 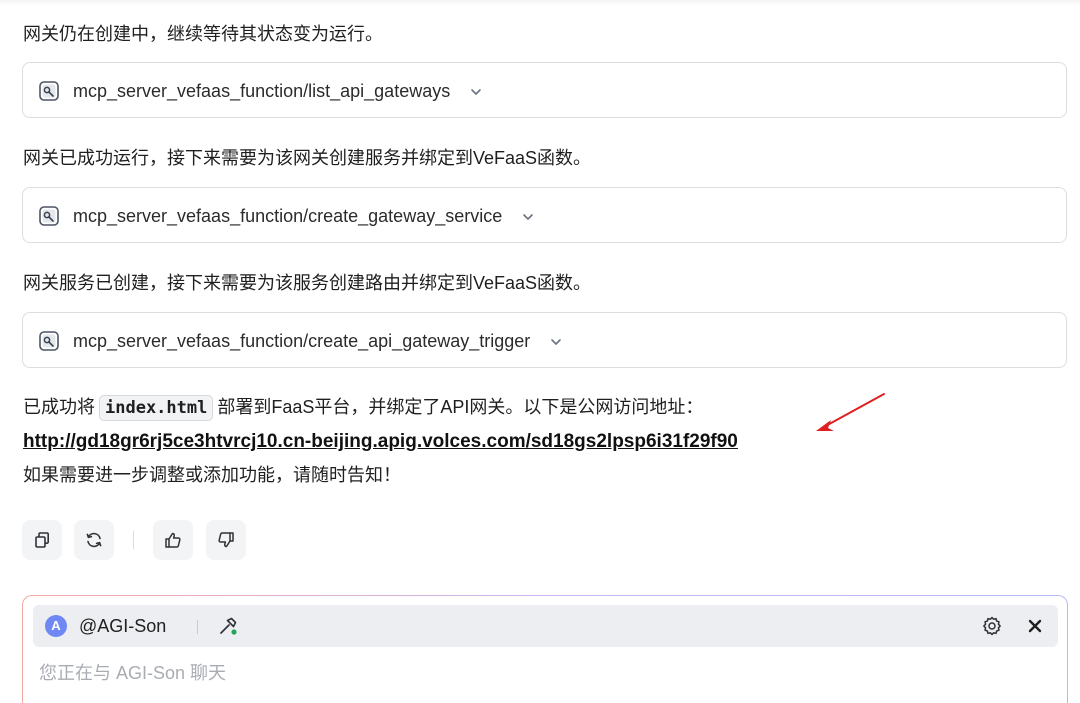 I want to click on action-divider, so click(x=133, y=540).